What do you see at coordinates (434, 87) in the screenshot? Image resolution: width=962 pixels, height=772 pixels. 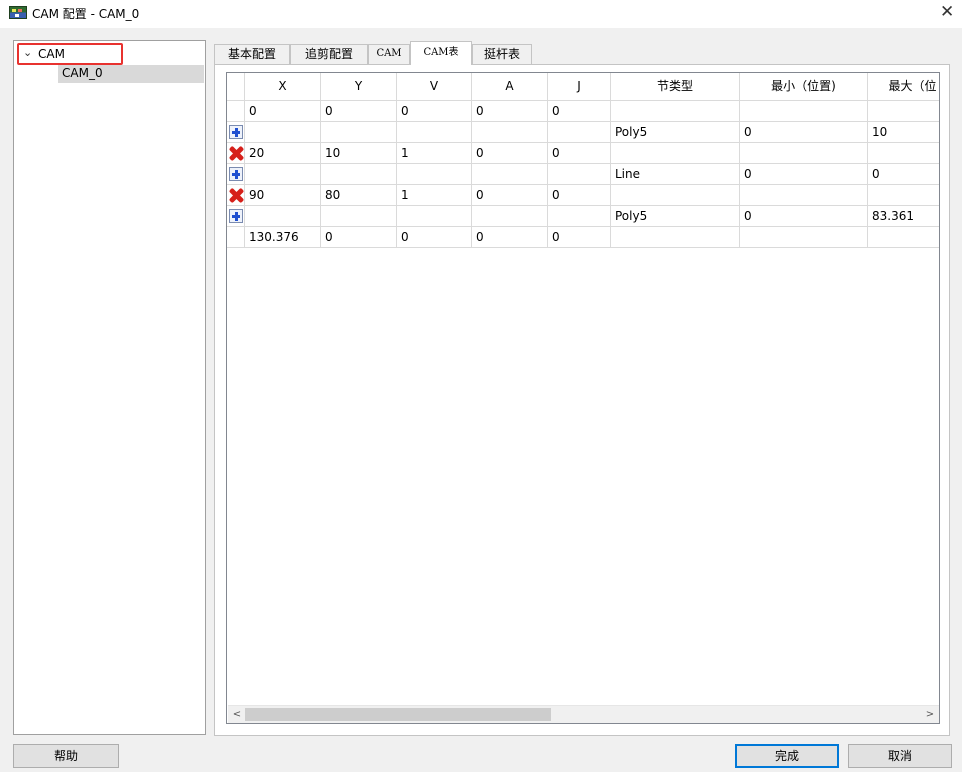 I see `column-header-v: V` at bounding box center [434, 87].